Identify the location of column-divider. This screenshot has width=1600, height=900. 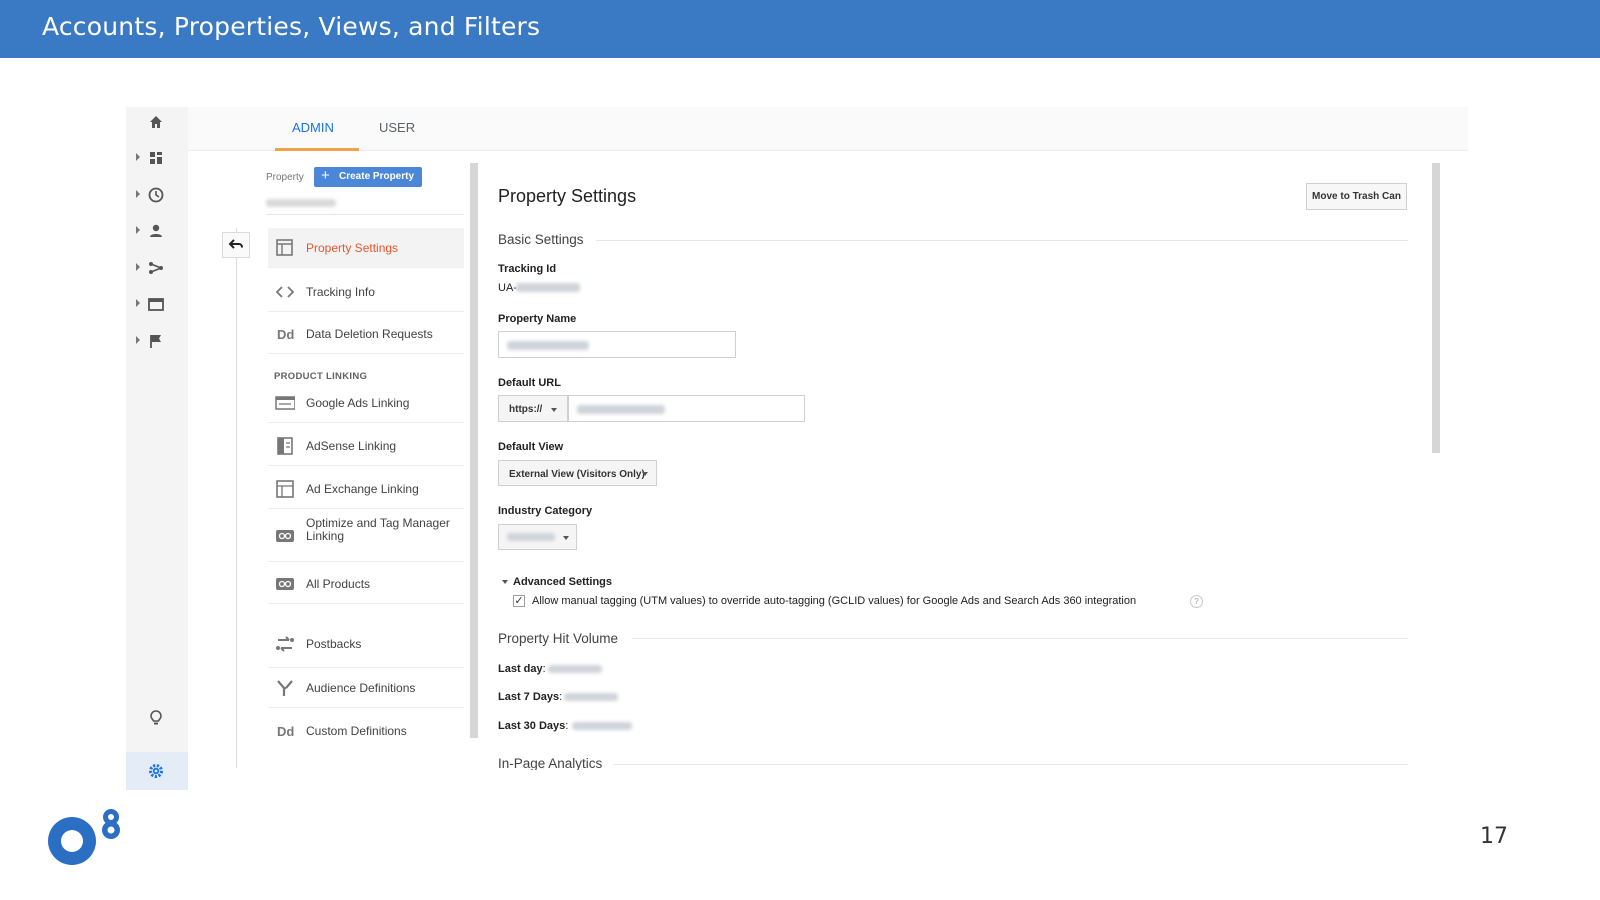
(236, 498).